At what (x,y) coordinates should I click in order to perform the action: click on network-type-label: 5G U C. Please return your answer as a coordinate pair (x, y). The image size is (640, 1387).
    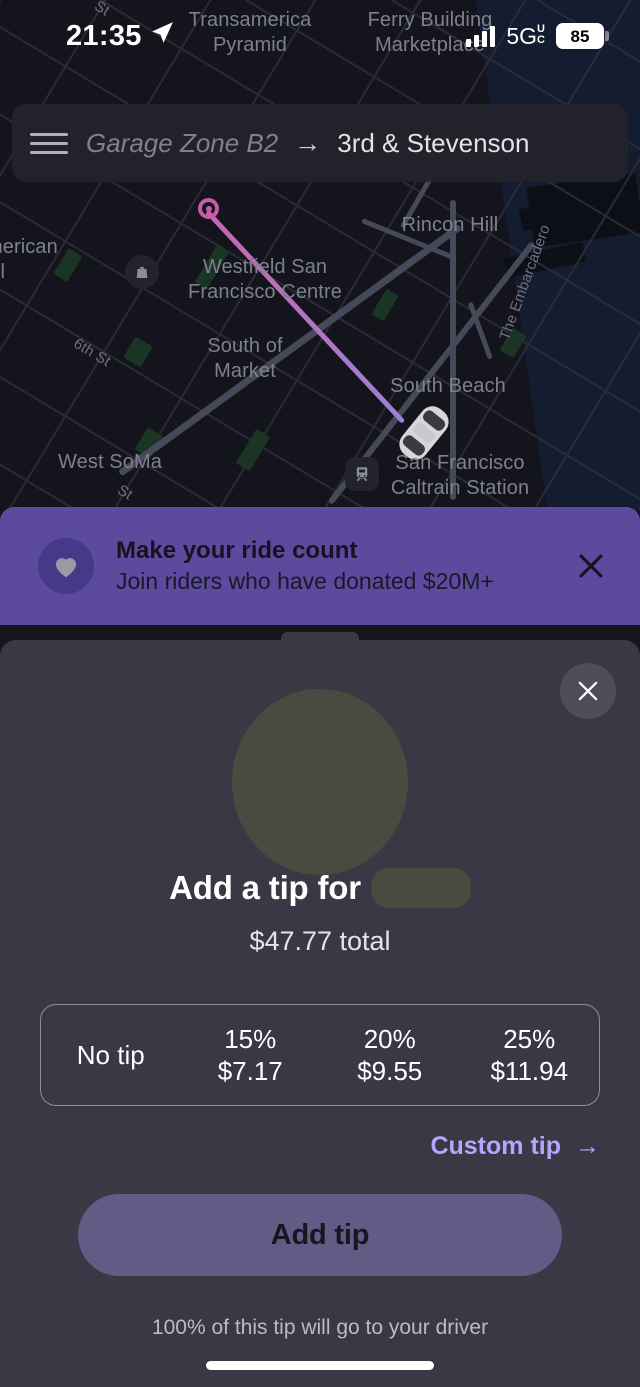
    Looking at the image, I should click on (525, 35).